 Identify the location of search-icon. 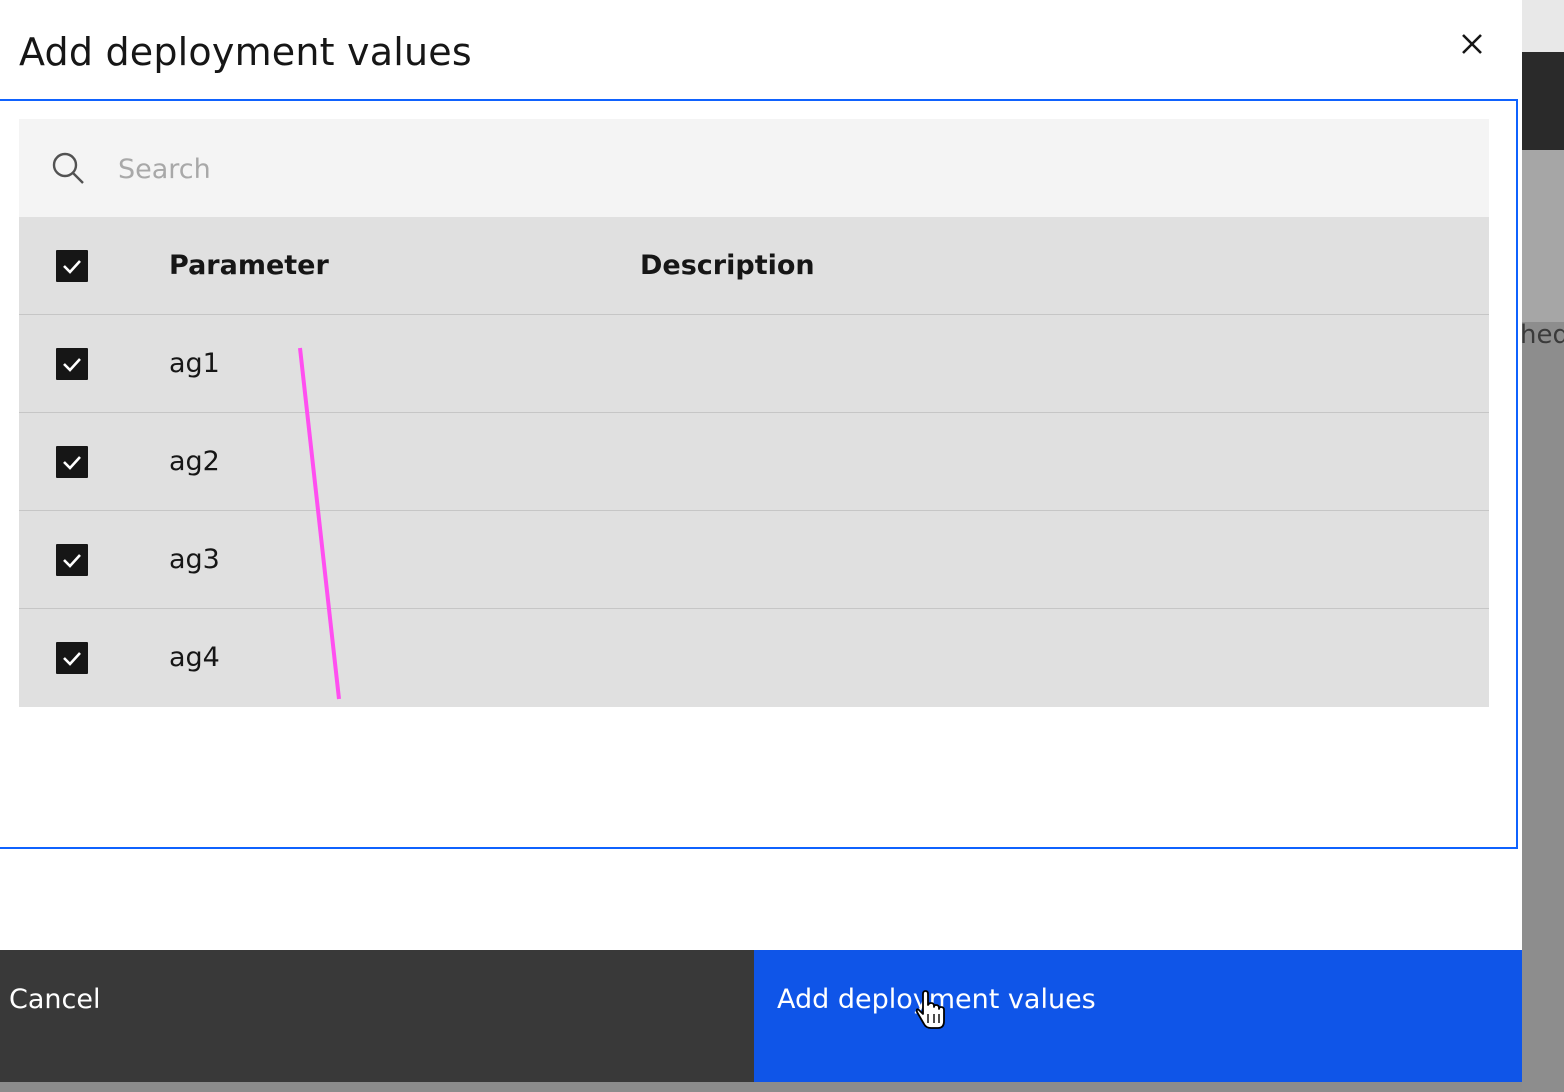
(68, 168).